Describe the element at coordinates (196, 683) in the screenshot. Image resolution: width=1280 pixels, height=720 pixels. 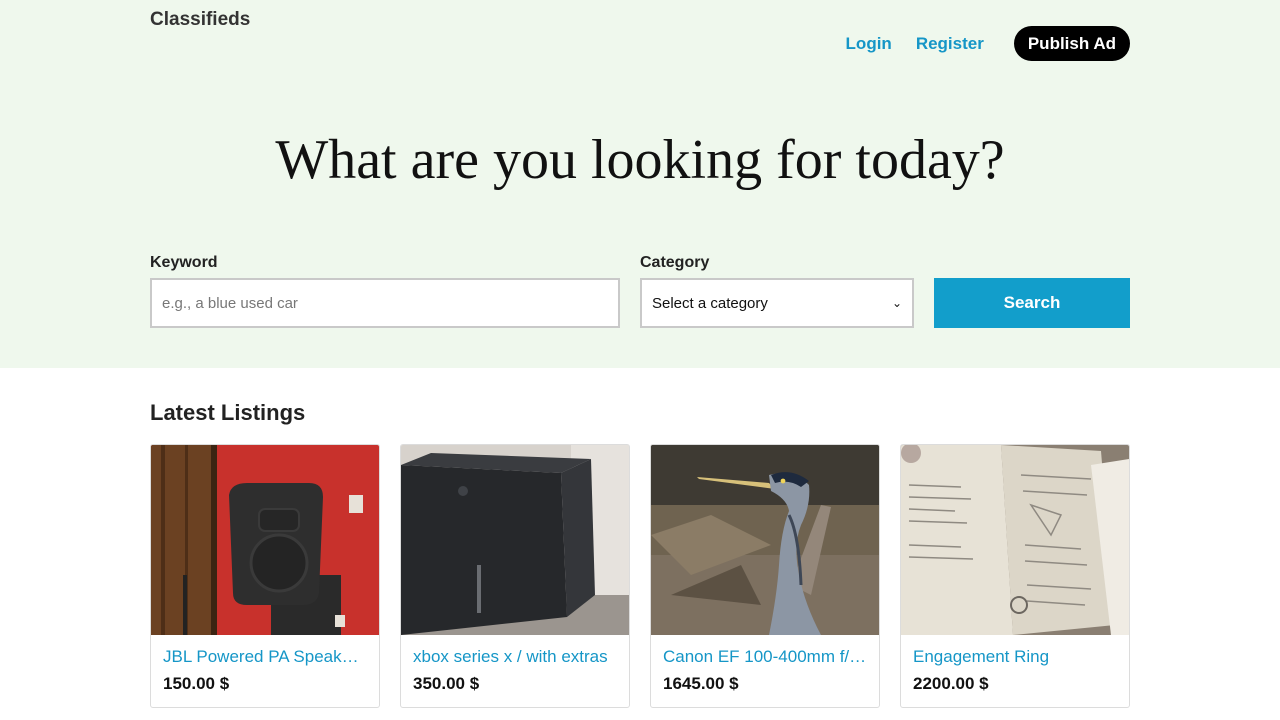
I see `listing-price: 150.00 $` at that location.